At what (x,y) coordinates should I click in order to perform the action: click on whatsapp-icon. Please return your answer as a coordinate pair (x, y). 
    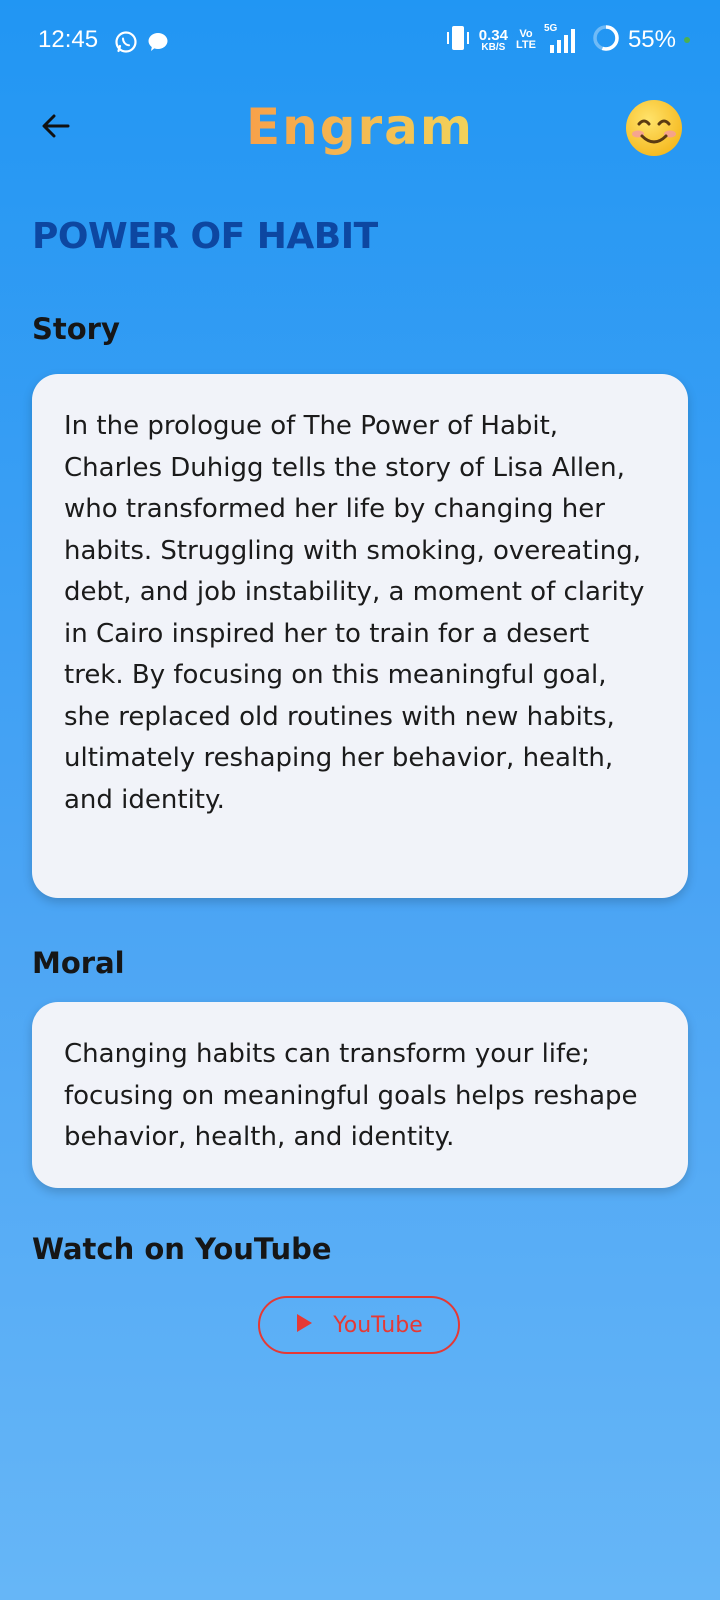
    Looking at the image, I should click on (126, 44).